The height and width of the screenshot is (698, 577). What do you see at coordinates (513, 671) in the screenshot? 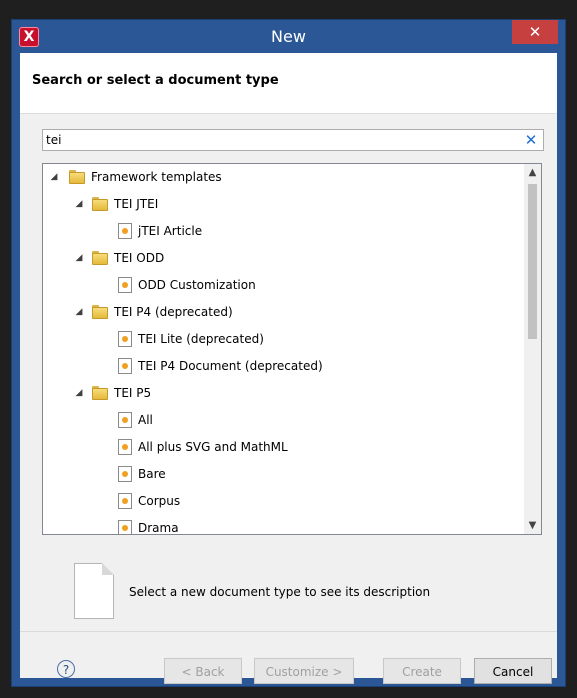
I see `cancel-button: Cancel` at bounding box center [513, 671].